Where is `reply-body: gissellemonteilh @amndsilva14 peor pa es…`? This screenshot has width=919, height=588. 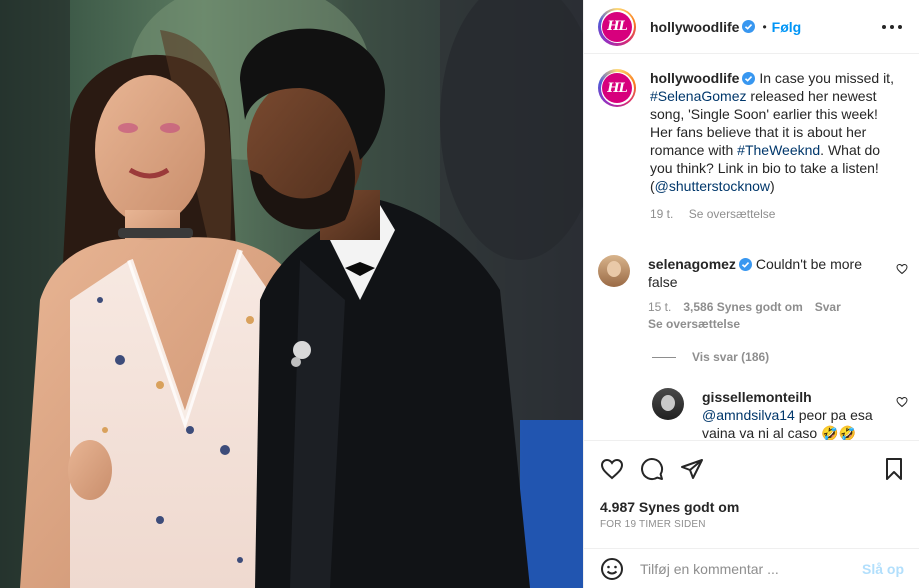
reply-body: gissellemonteilh @amndsilva14 peor pa es… is located at coordinates (792, 414).